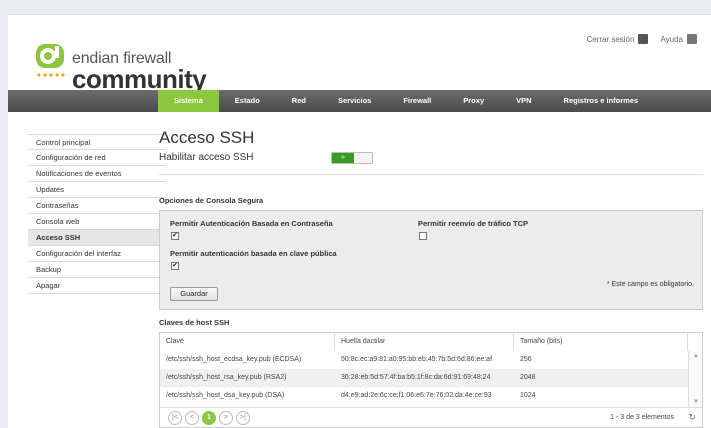  I want to click on logo-badge-icon, so click(50, 56).